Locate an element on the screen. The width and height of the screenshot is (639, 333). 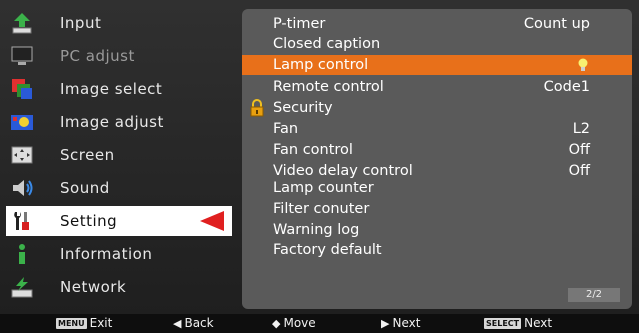
setting-row-p-timer: P-timer Count up is located at coordinates (437, 24).